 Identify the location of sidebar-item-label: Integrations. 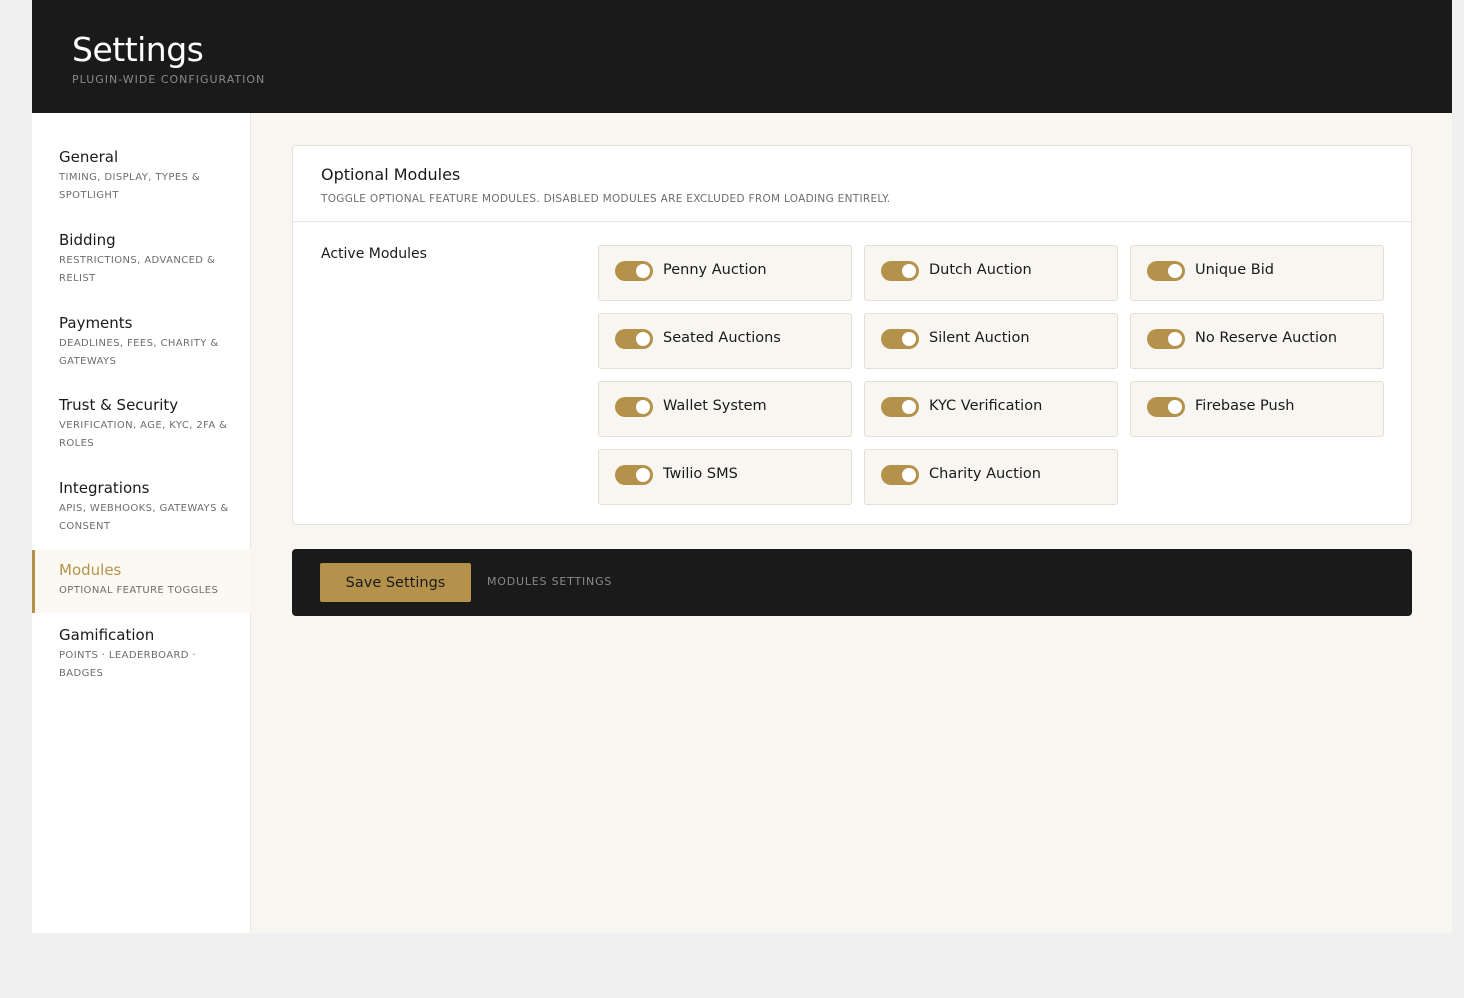
(104, 488).